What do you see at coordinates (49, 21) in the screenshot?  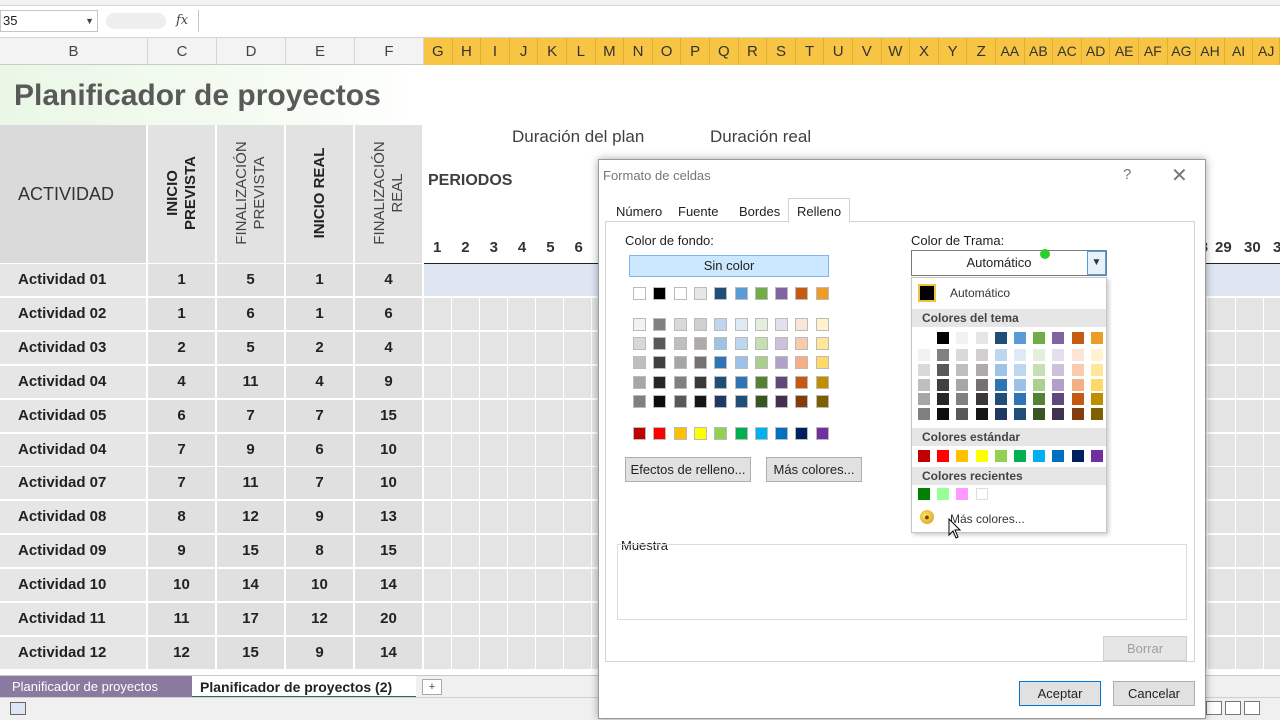 I see `name-box: 35 ▼` at bounding box center [49, 21].